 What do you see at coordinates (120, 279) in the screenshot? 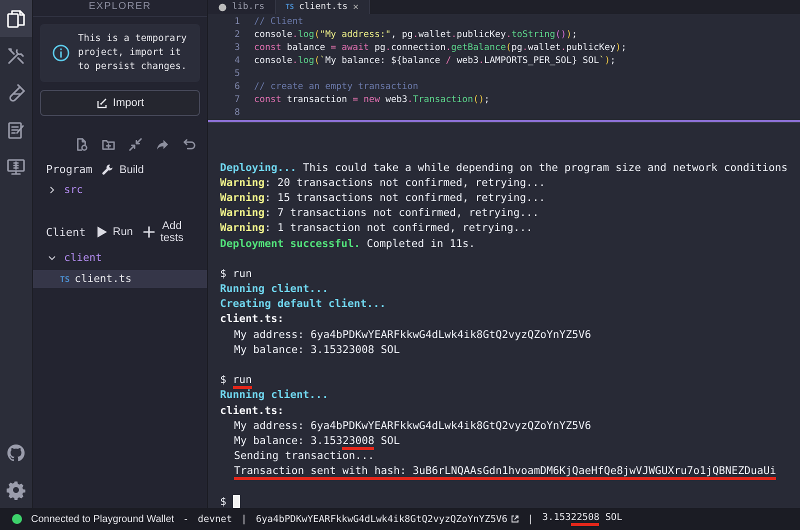
I see `file-item: TS client.ts` at bounding box center [120, 279].